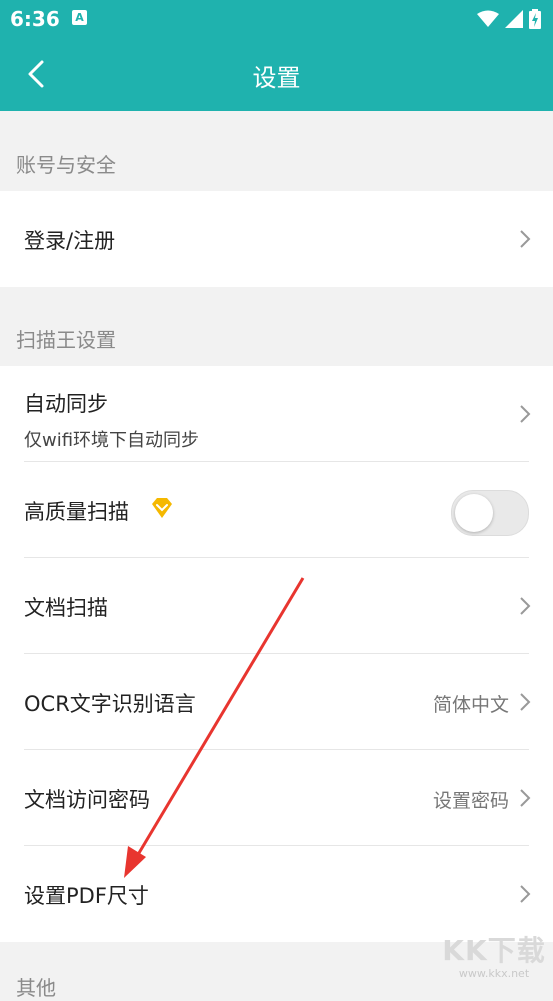  I want to click on high-quality-scan-row: 高质量扫描, so click(276, 510).